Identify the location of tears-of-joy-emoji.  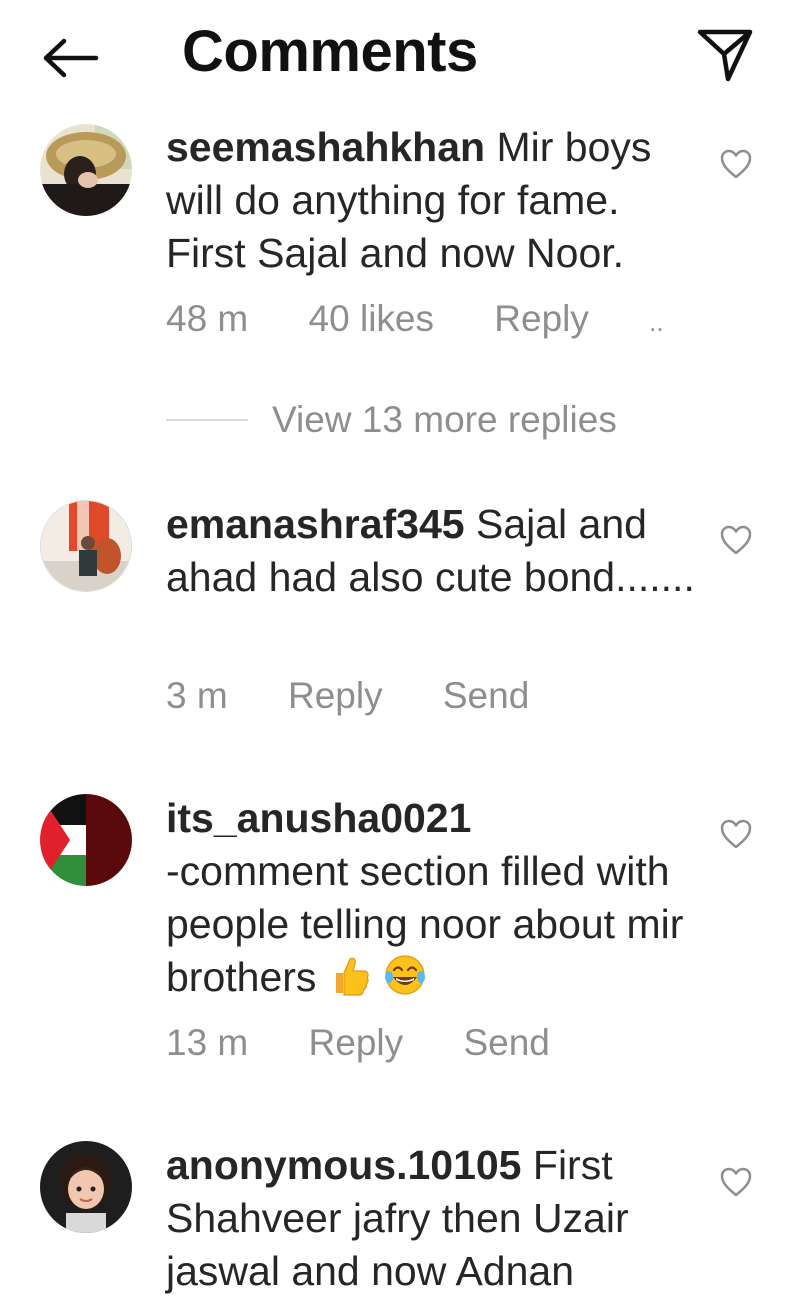
(405, 975).